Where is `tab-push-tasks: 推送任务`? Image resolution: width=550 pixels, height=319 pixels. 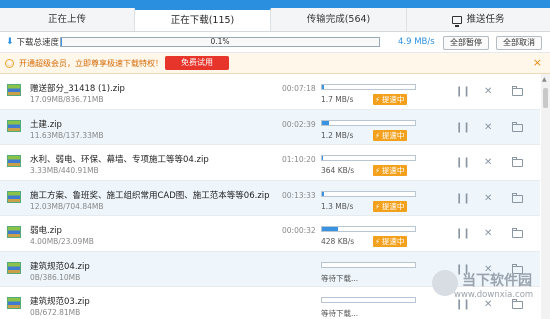
tab-push-tasks: 推送任务 is located at coordinates (478, 19).